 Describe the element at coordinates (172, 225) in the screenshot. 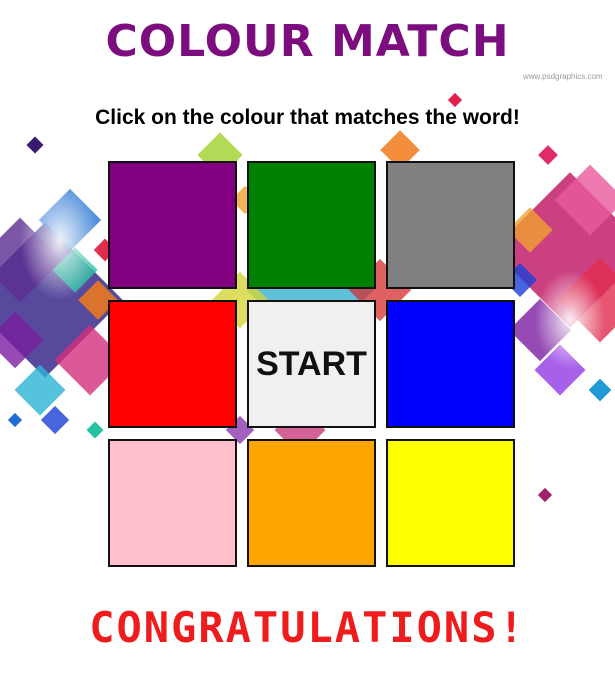

I see `colour-tile-purple` at that location.